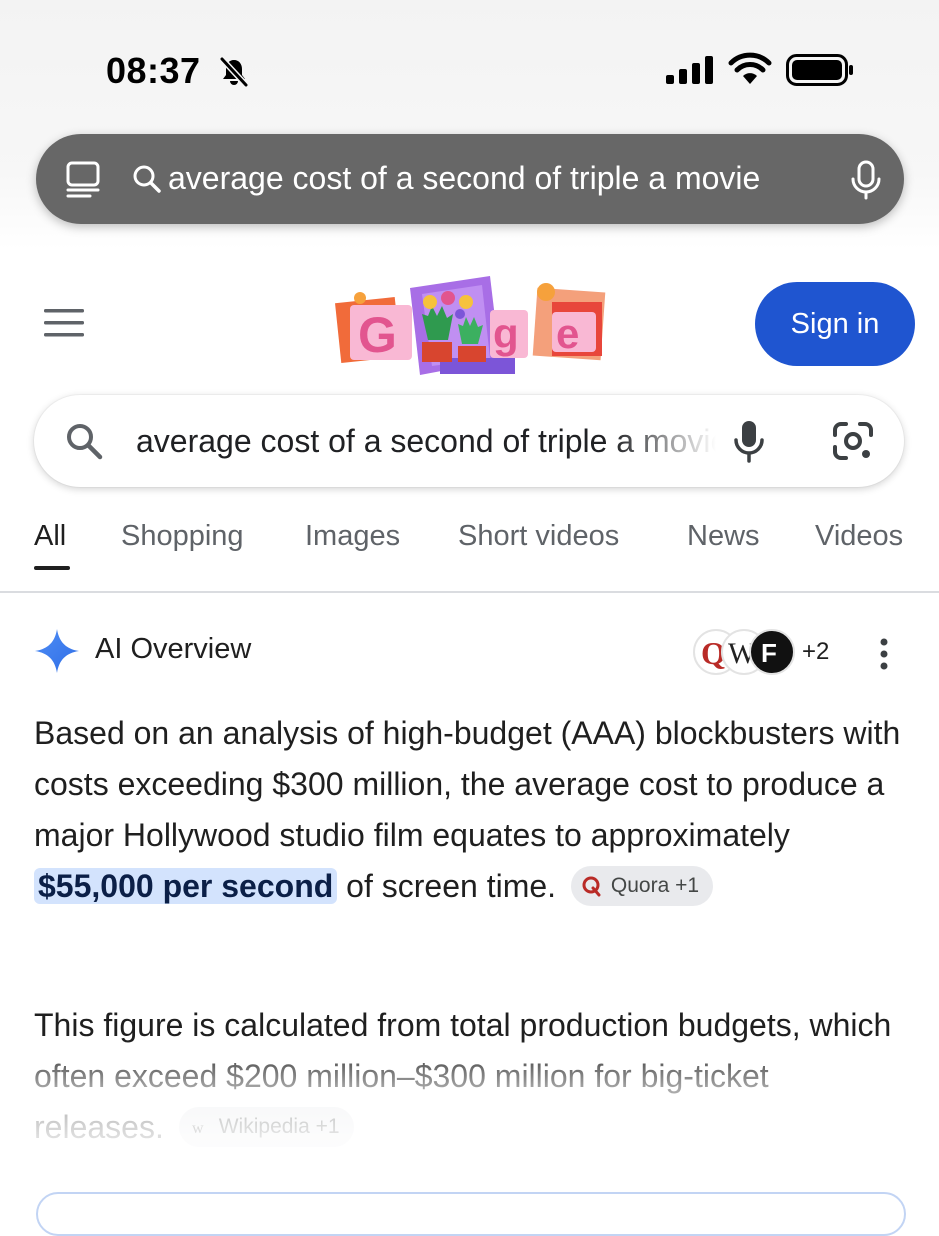 This screenshot has height=1236, width=939. What do you see at coordinates (469, 592) in the screenshot?
I see `tabs-divider` at bounding box center [469, 592].